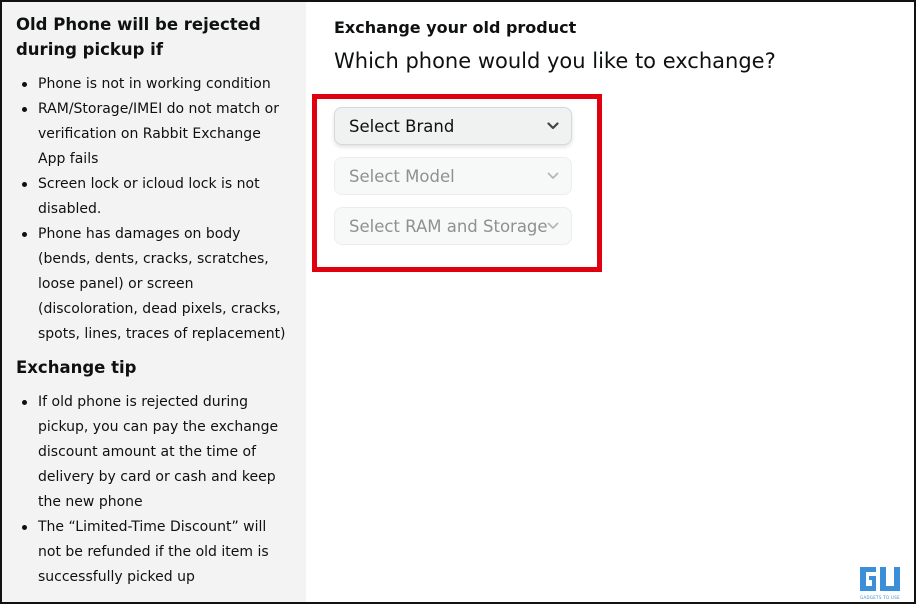 The image size is (916, 604). What do you see at coordinates (402, 126) in the screenshot?
I see `brand-select-label: Select Brand` at bounding box center [402, 126].